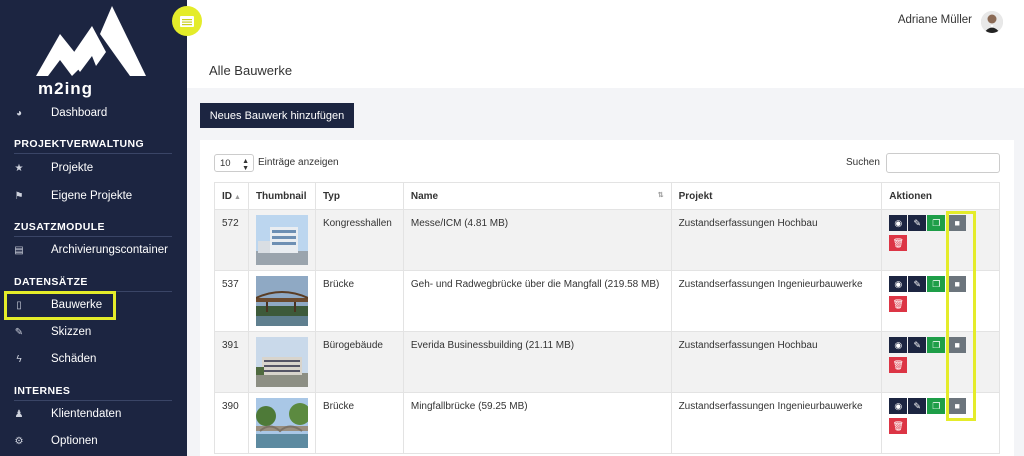  I want to click on cell-name: Messe/ICM (4.81 MB), so click(537, 240).